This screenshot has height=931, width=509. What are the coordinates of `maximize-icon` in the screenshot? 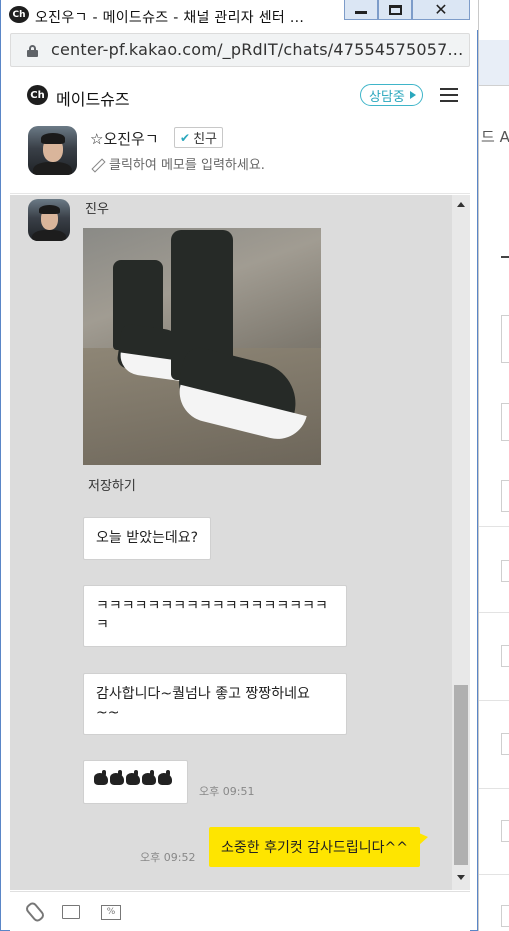 It's located at (395, 9).